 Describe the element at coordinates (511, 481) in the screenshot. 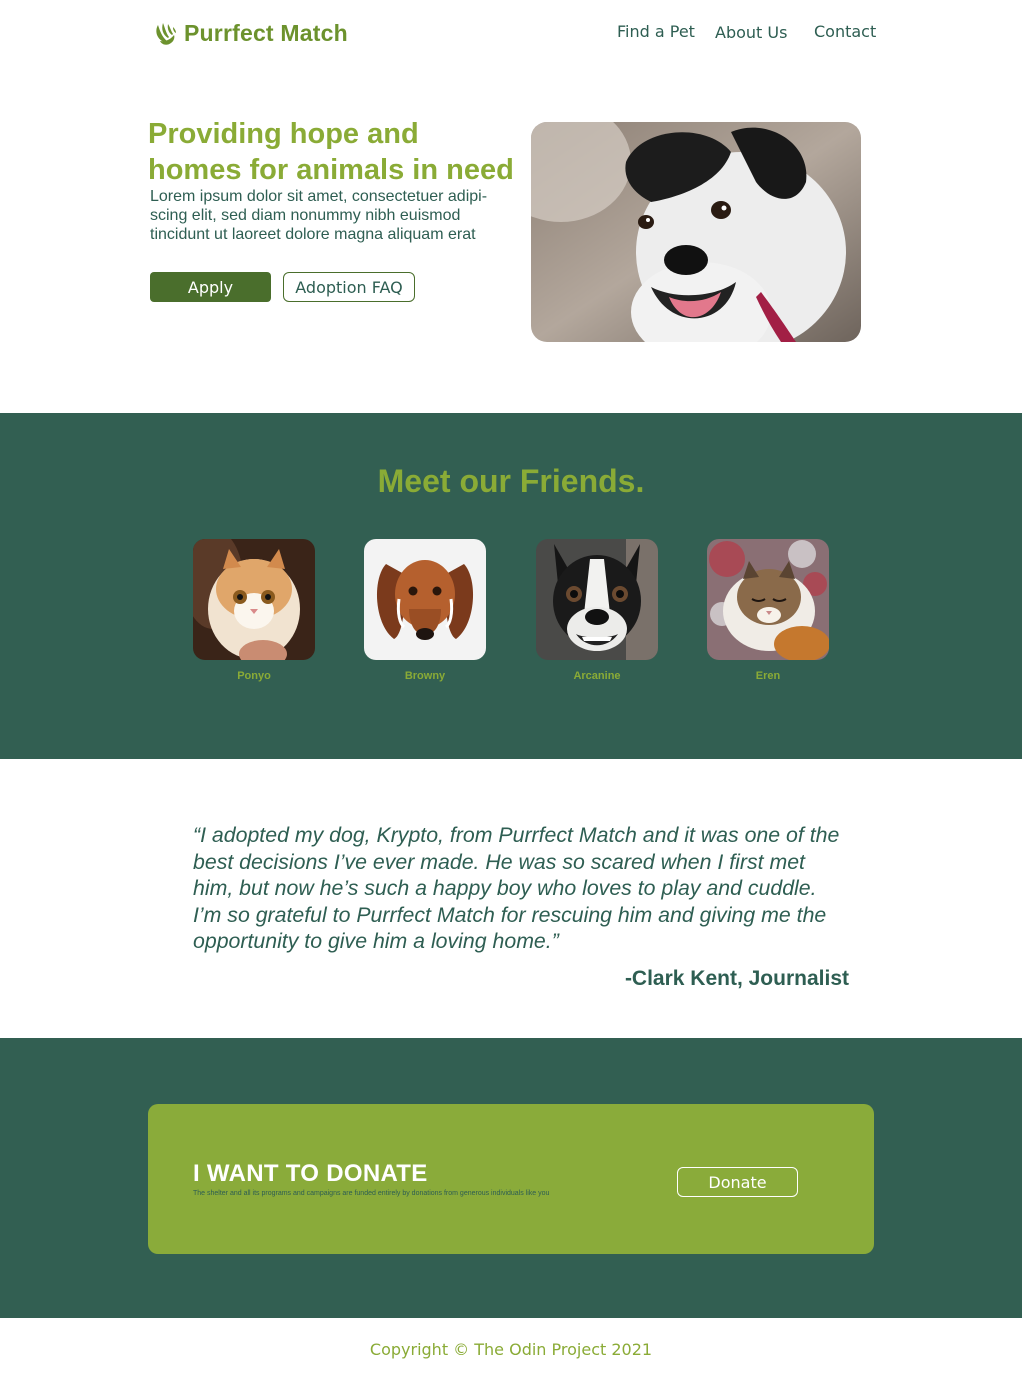

I see `friends-title: Meet our Friends.` at that location.